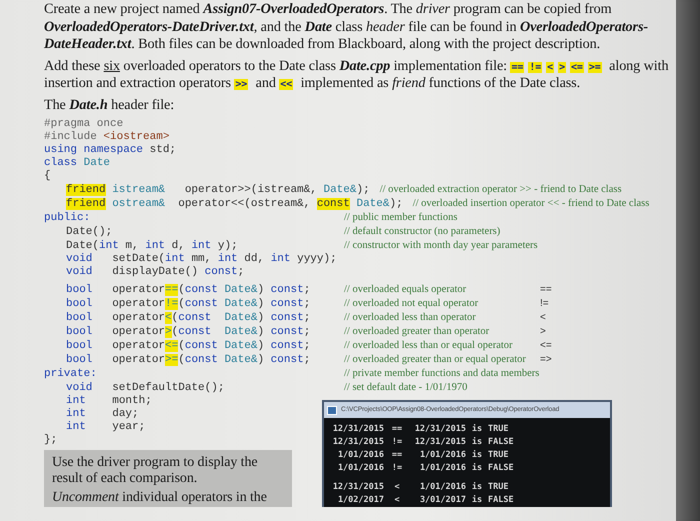  I want to click on code-line: int year;, so click(105, 427).